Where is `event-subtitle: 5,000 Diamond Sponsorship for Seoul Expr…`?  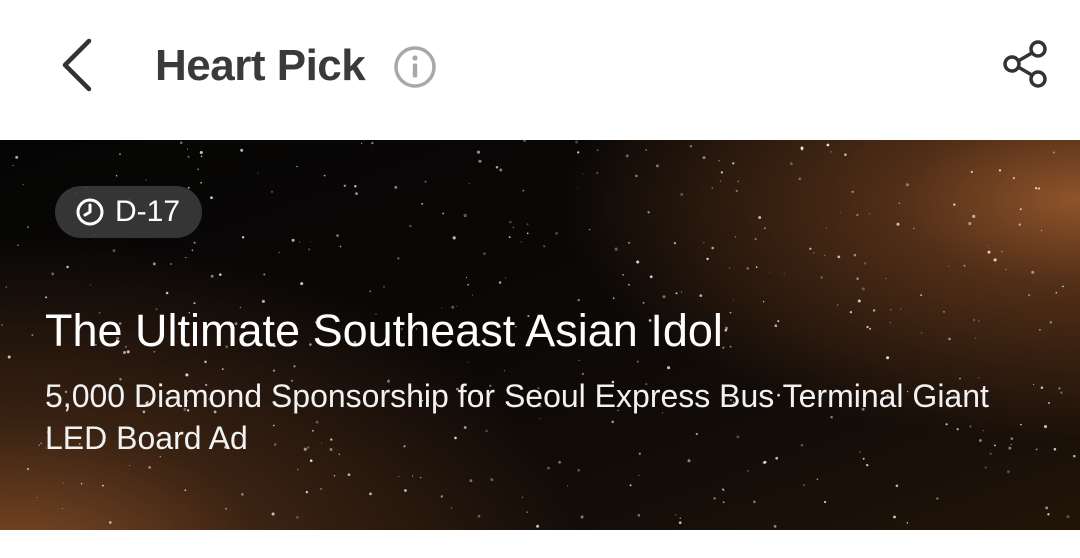 event-subtitle: 5,000 Diamond Sponsorship for Seoul Expr… is located at coordinates (517, 417).